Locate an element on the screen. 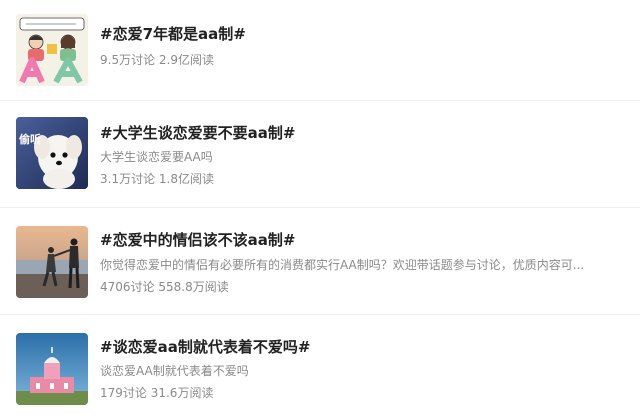 The width and height of the screenshot is (640, 419). topic-stats: 9.5万讨论 2.9亿阅读 is located at coordinates (157, 60).